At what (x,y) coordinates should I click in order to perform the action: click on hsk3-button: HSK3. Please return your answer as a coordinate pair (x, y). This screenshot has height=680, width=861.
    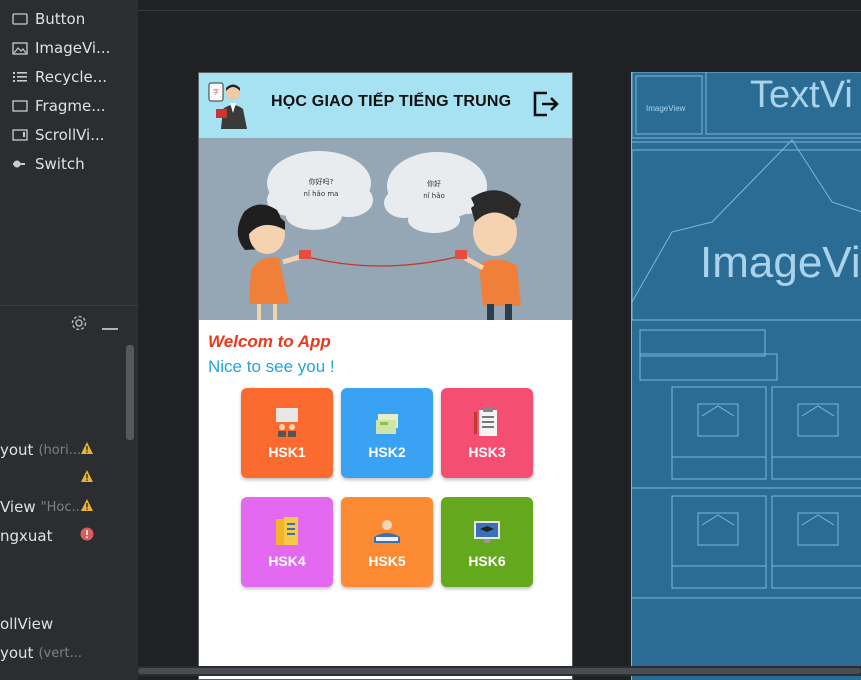
    Looking at the image, I should click on (487, 433).